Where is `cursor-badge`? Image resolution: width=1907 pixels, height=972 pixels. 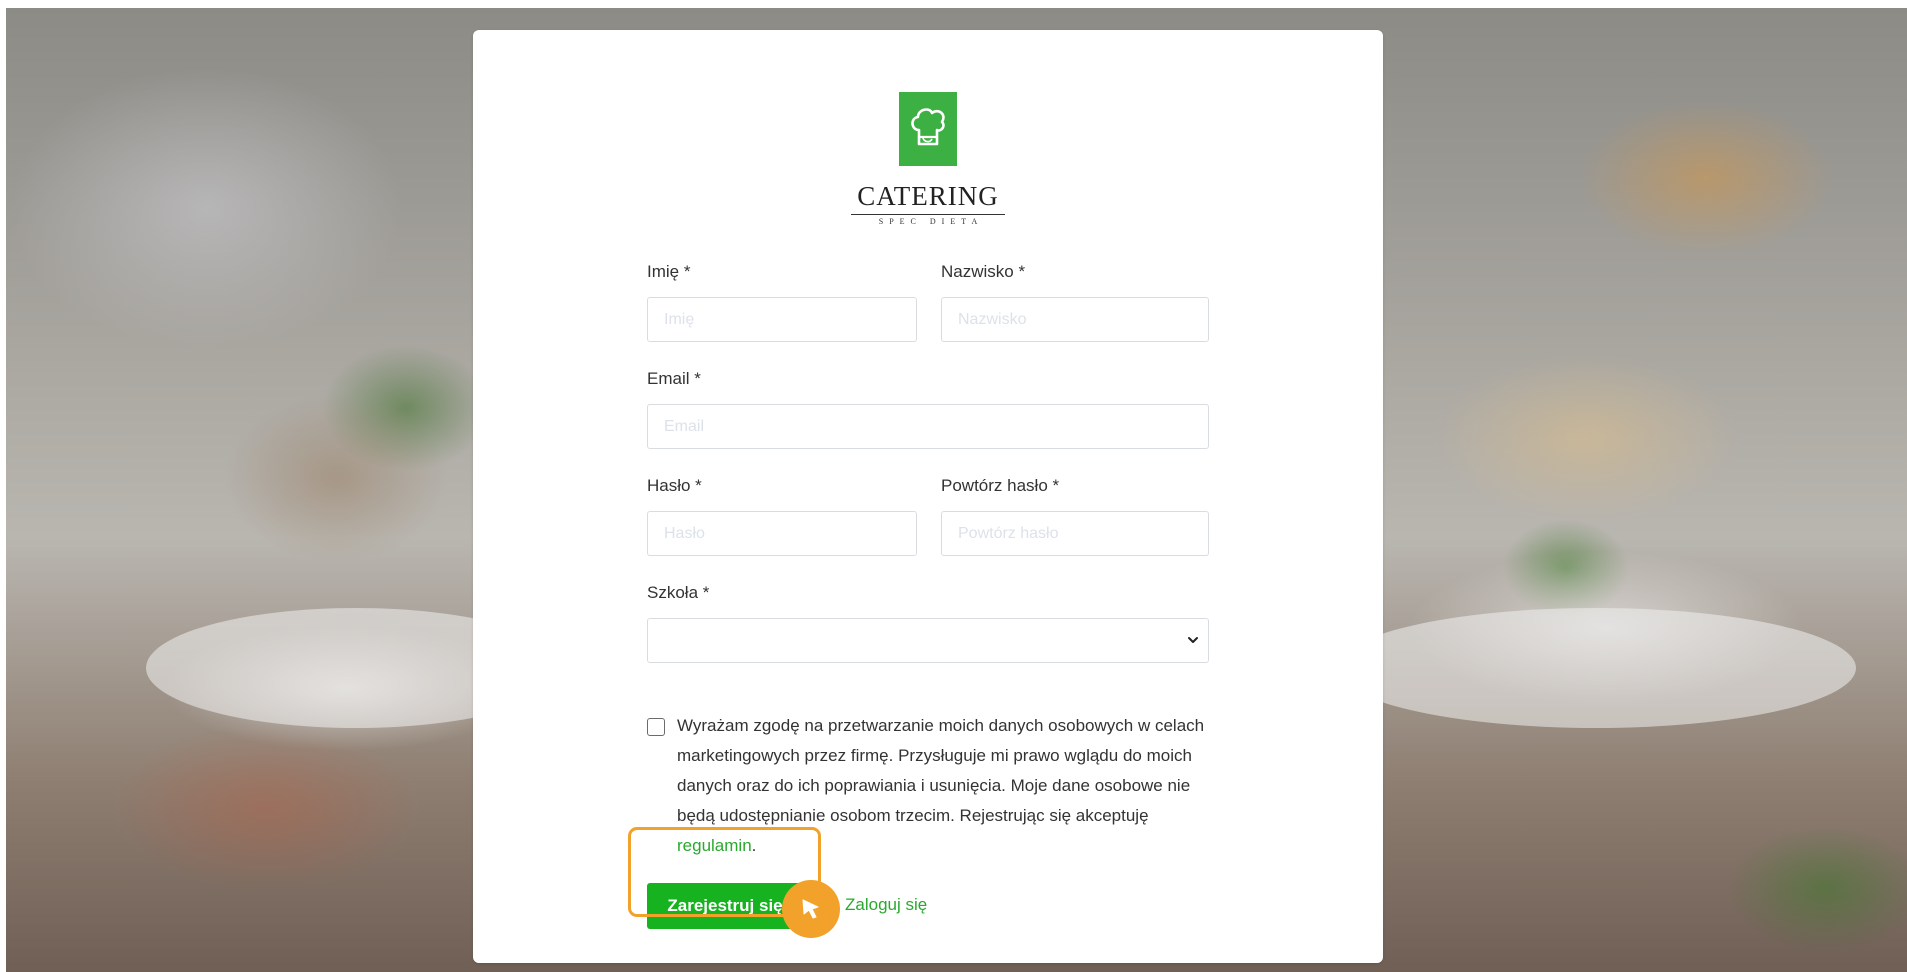 cursor-badge is located at coordinates (811, 909).